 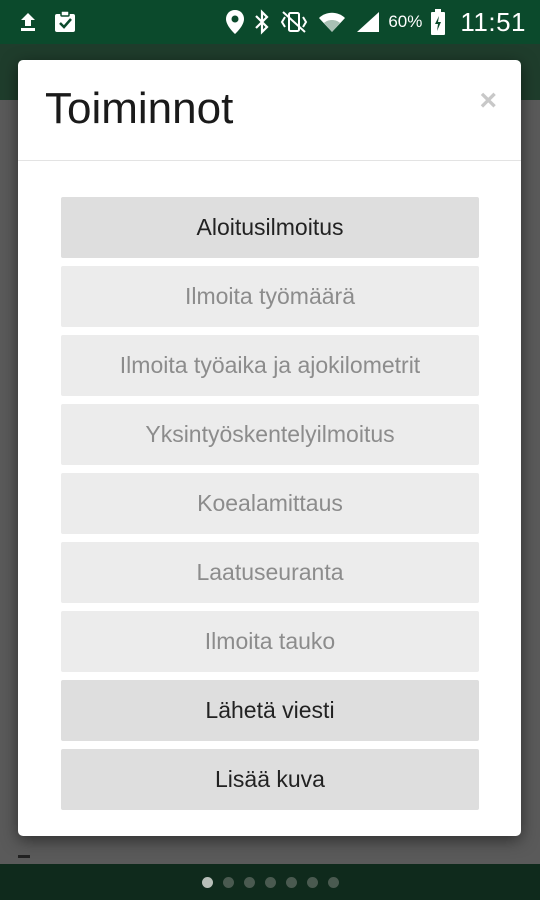 I want to click on status-bar: 60% 11:51, so click(x=270, y=22).